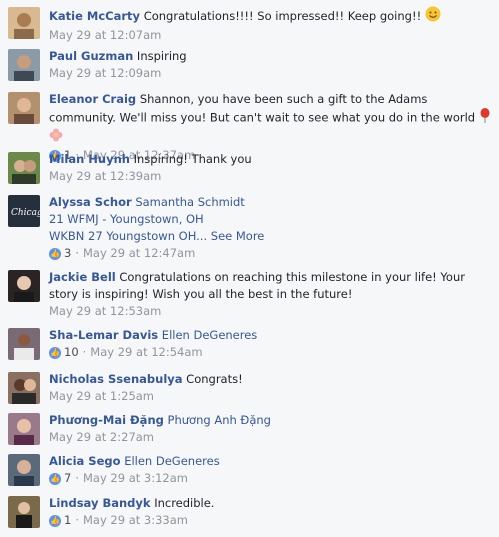  I want to click on comment-author: Lindsay Bandyk, so click(100, 503).